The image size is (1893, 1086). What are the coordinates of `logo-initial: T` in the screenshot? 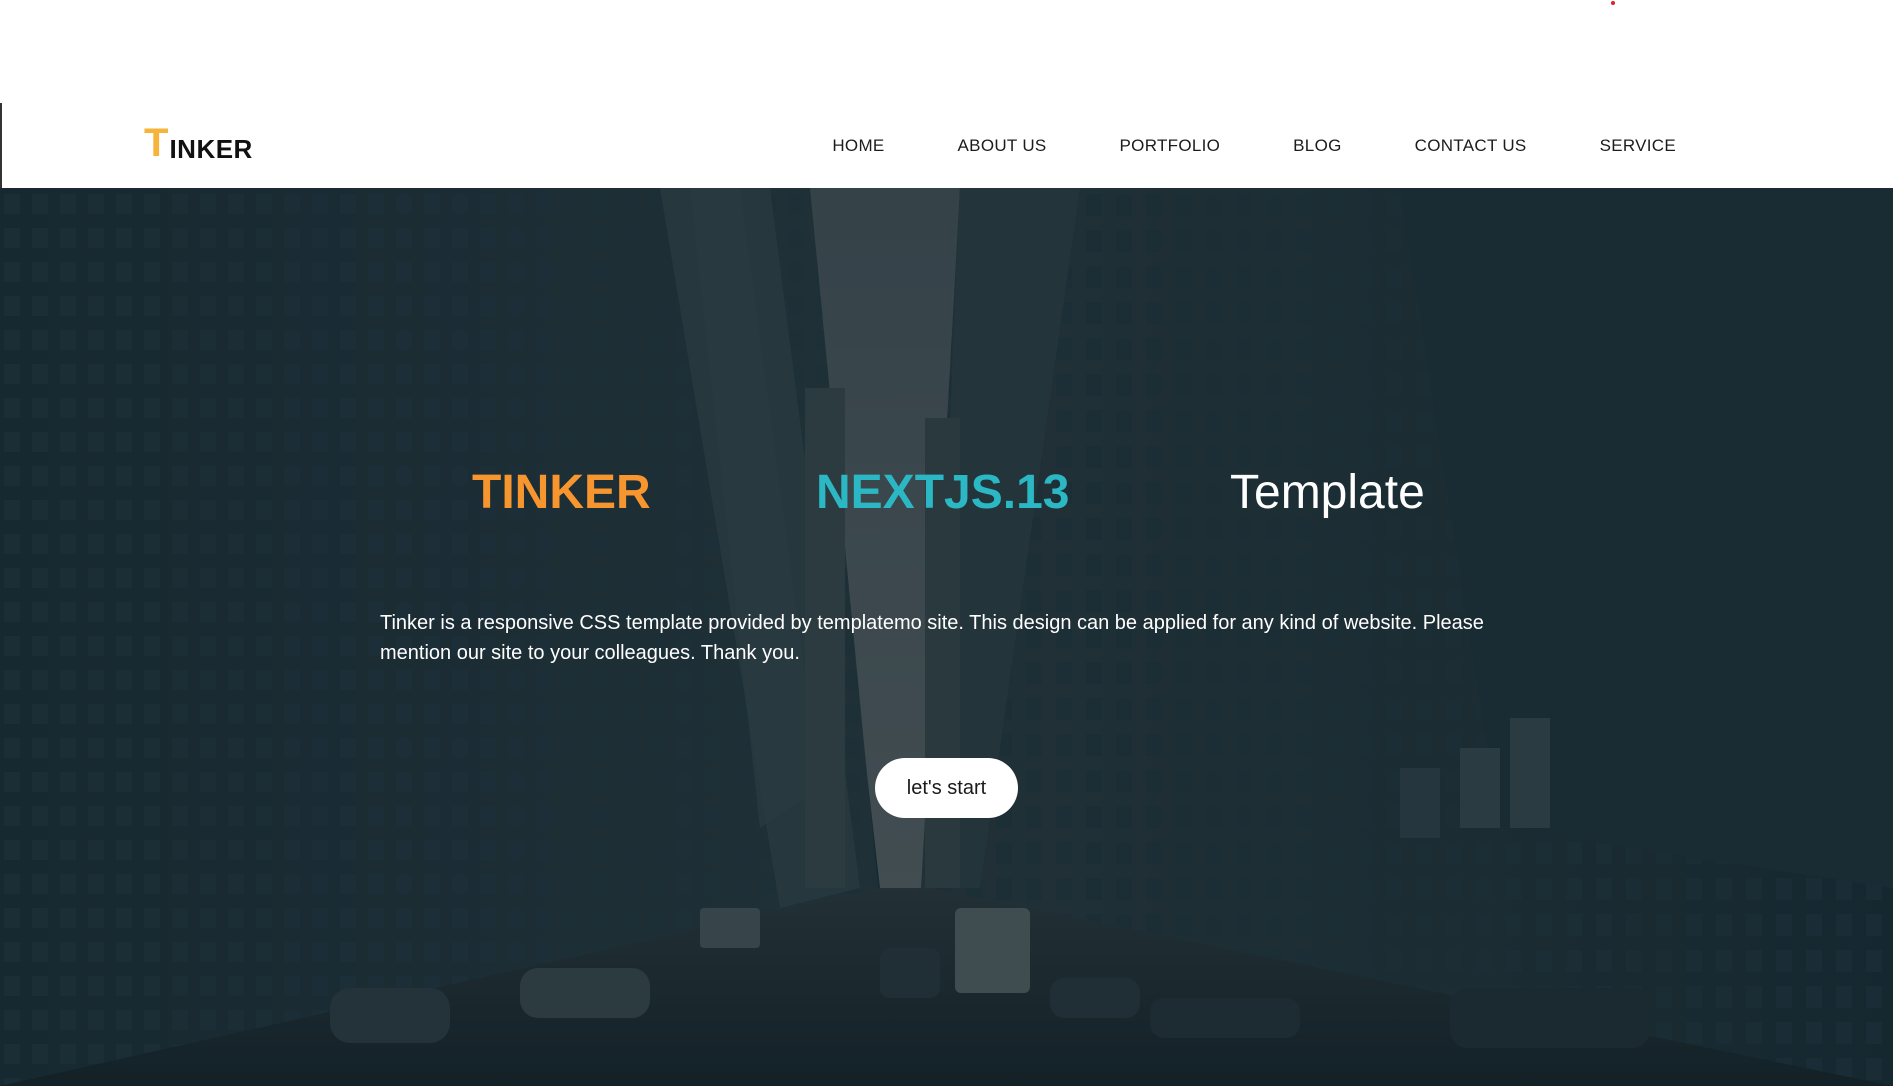 It's located at (156, 143).